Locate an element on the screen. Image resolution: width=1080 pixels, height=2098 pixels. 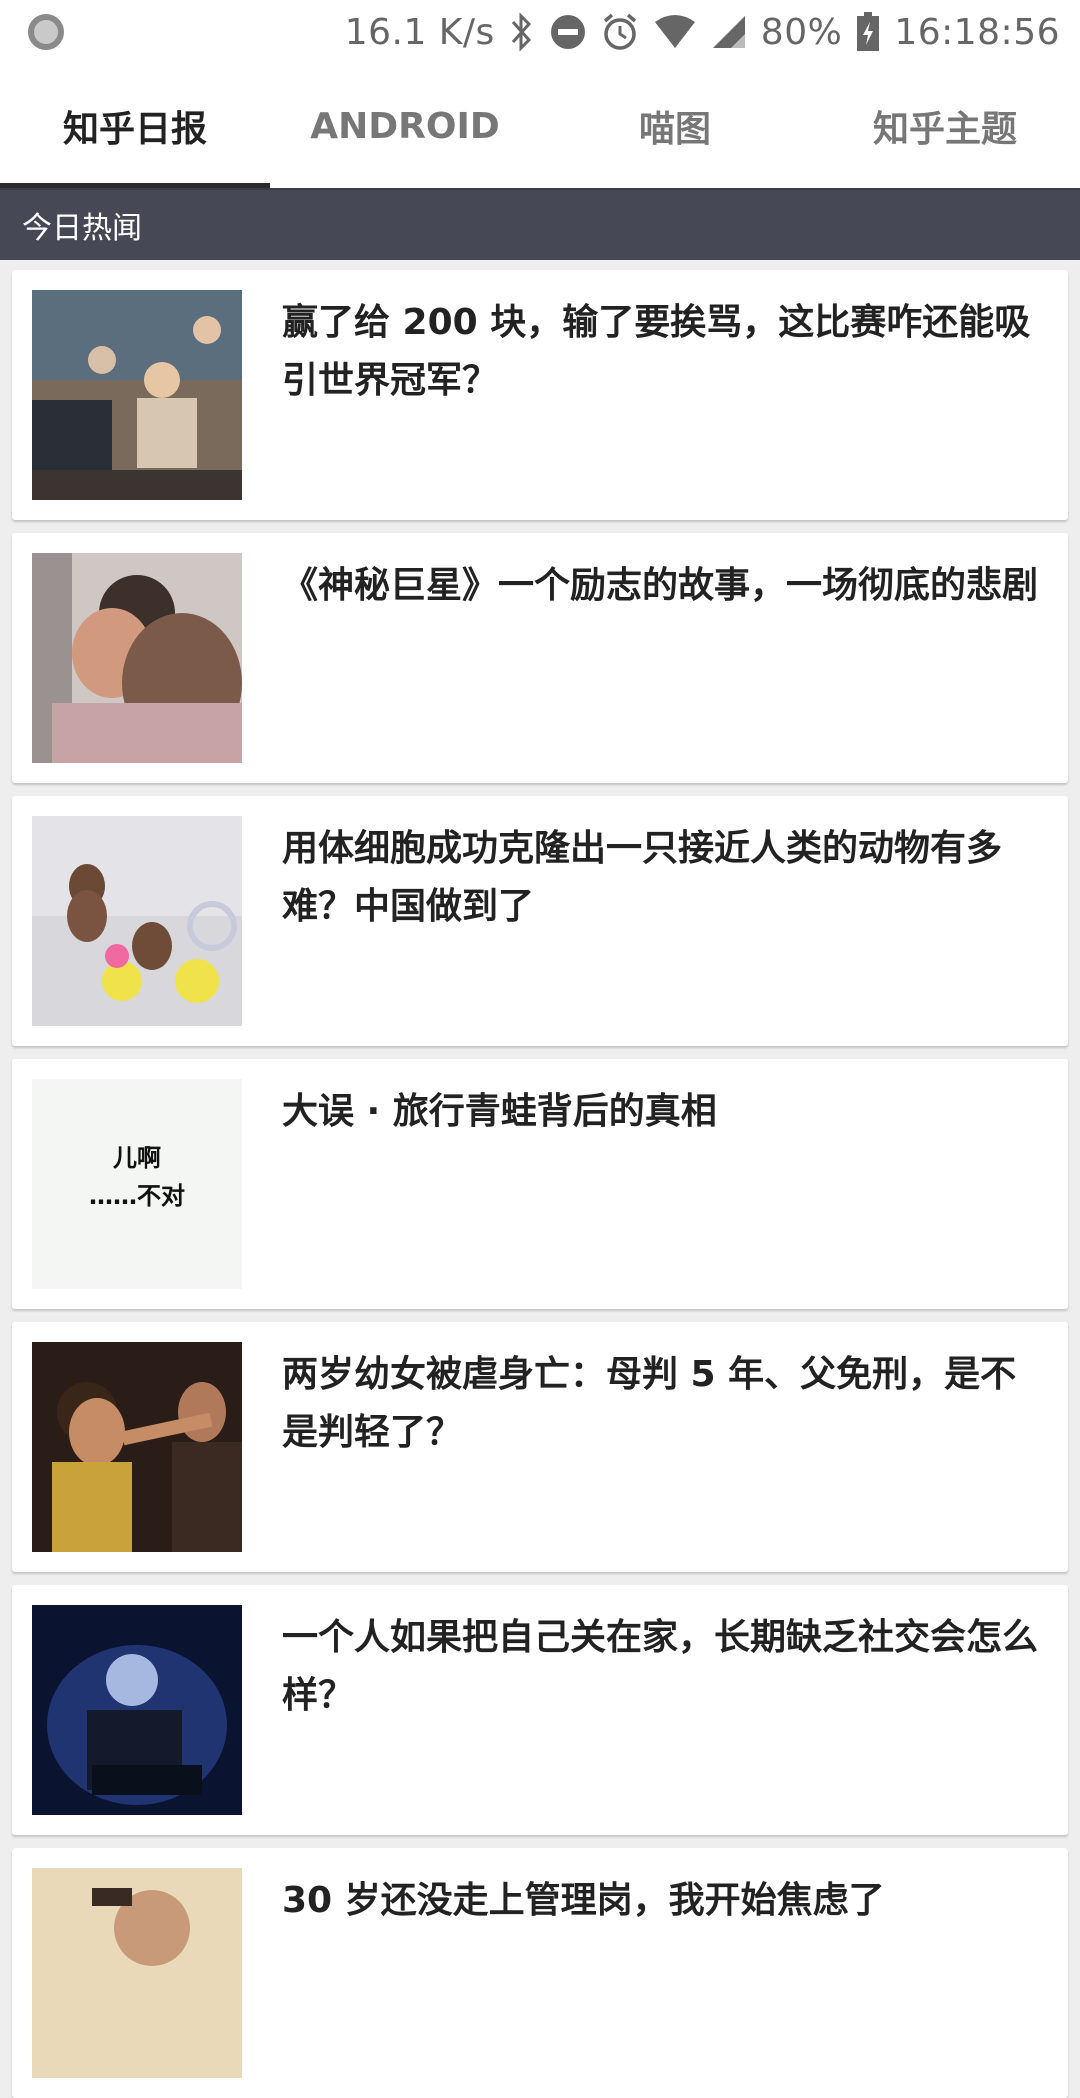
wifi-icon is located at coordinates (675, 32).